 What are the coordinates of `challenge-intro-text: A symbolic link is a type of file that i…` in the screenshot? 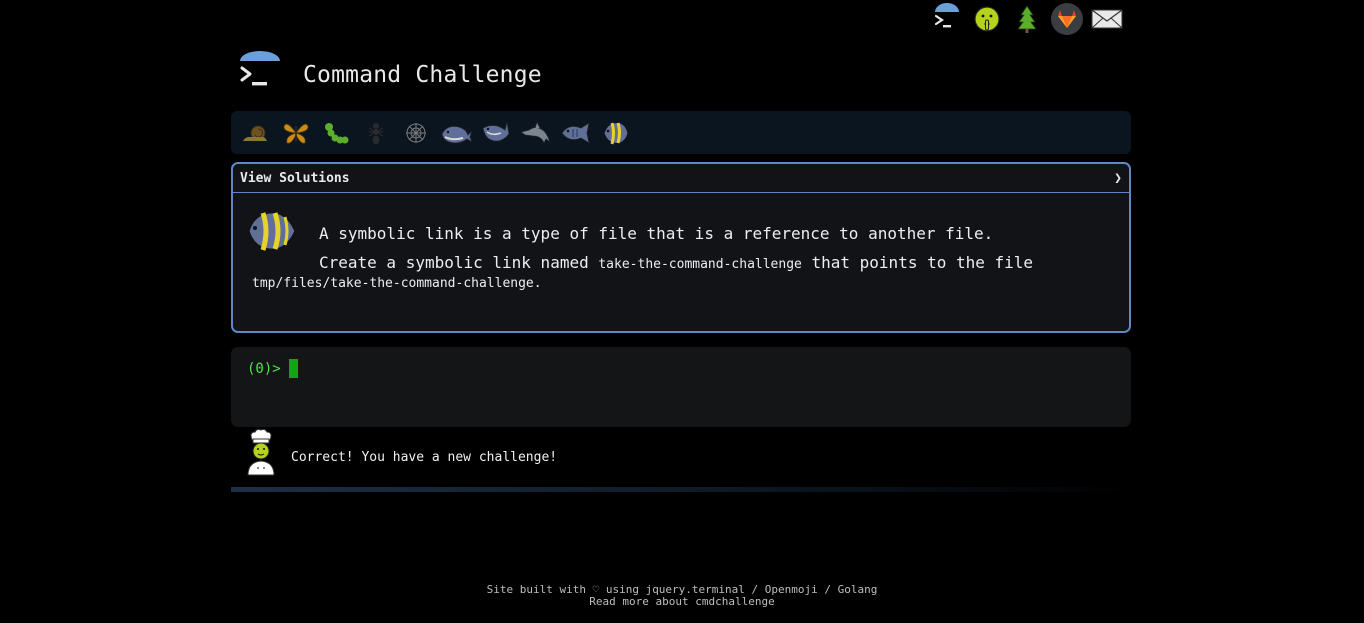 It's located at (656, 233).